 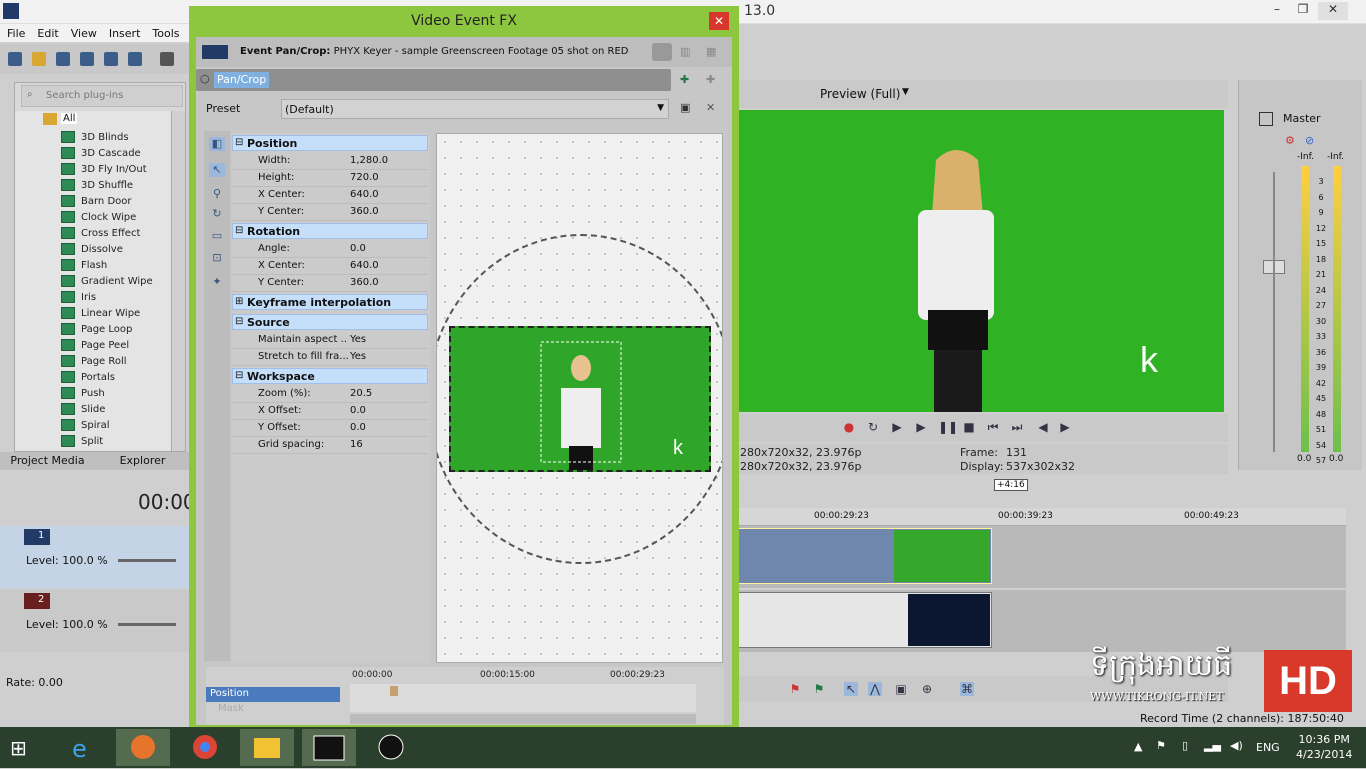 I want to click on plugin-item: 3D Shuffle, so click(x=97, y=187).